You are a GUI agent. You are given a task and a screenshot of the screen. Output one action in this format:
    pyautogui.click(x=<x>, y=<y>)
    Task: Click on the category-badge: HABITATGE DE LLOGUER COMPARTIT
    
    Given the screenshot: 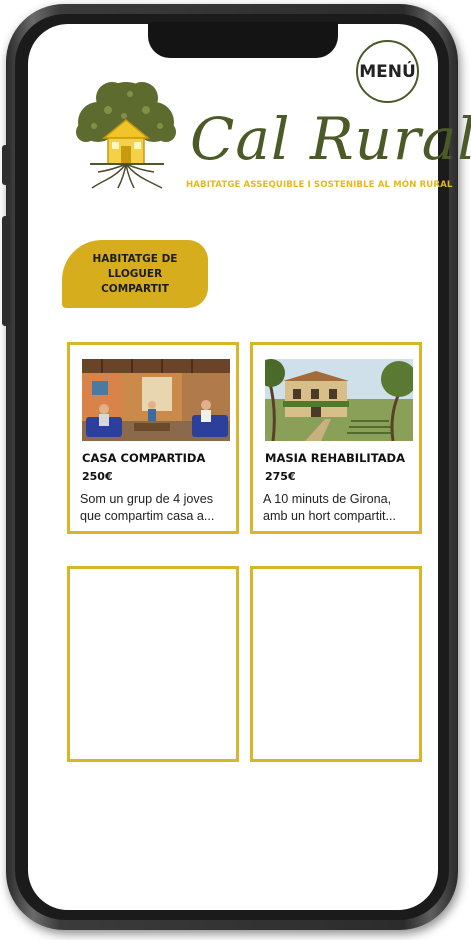 What is the action you would take?
    pyautogui.click(x=135, y=274)
    